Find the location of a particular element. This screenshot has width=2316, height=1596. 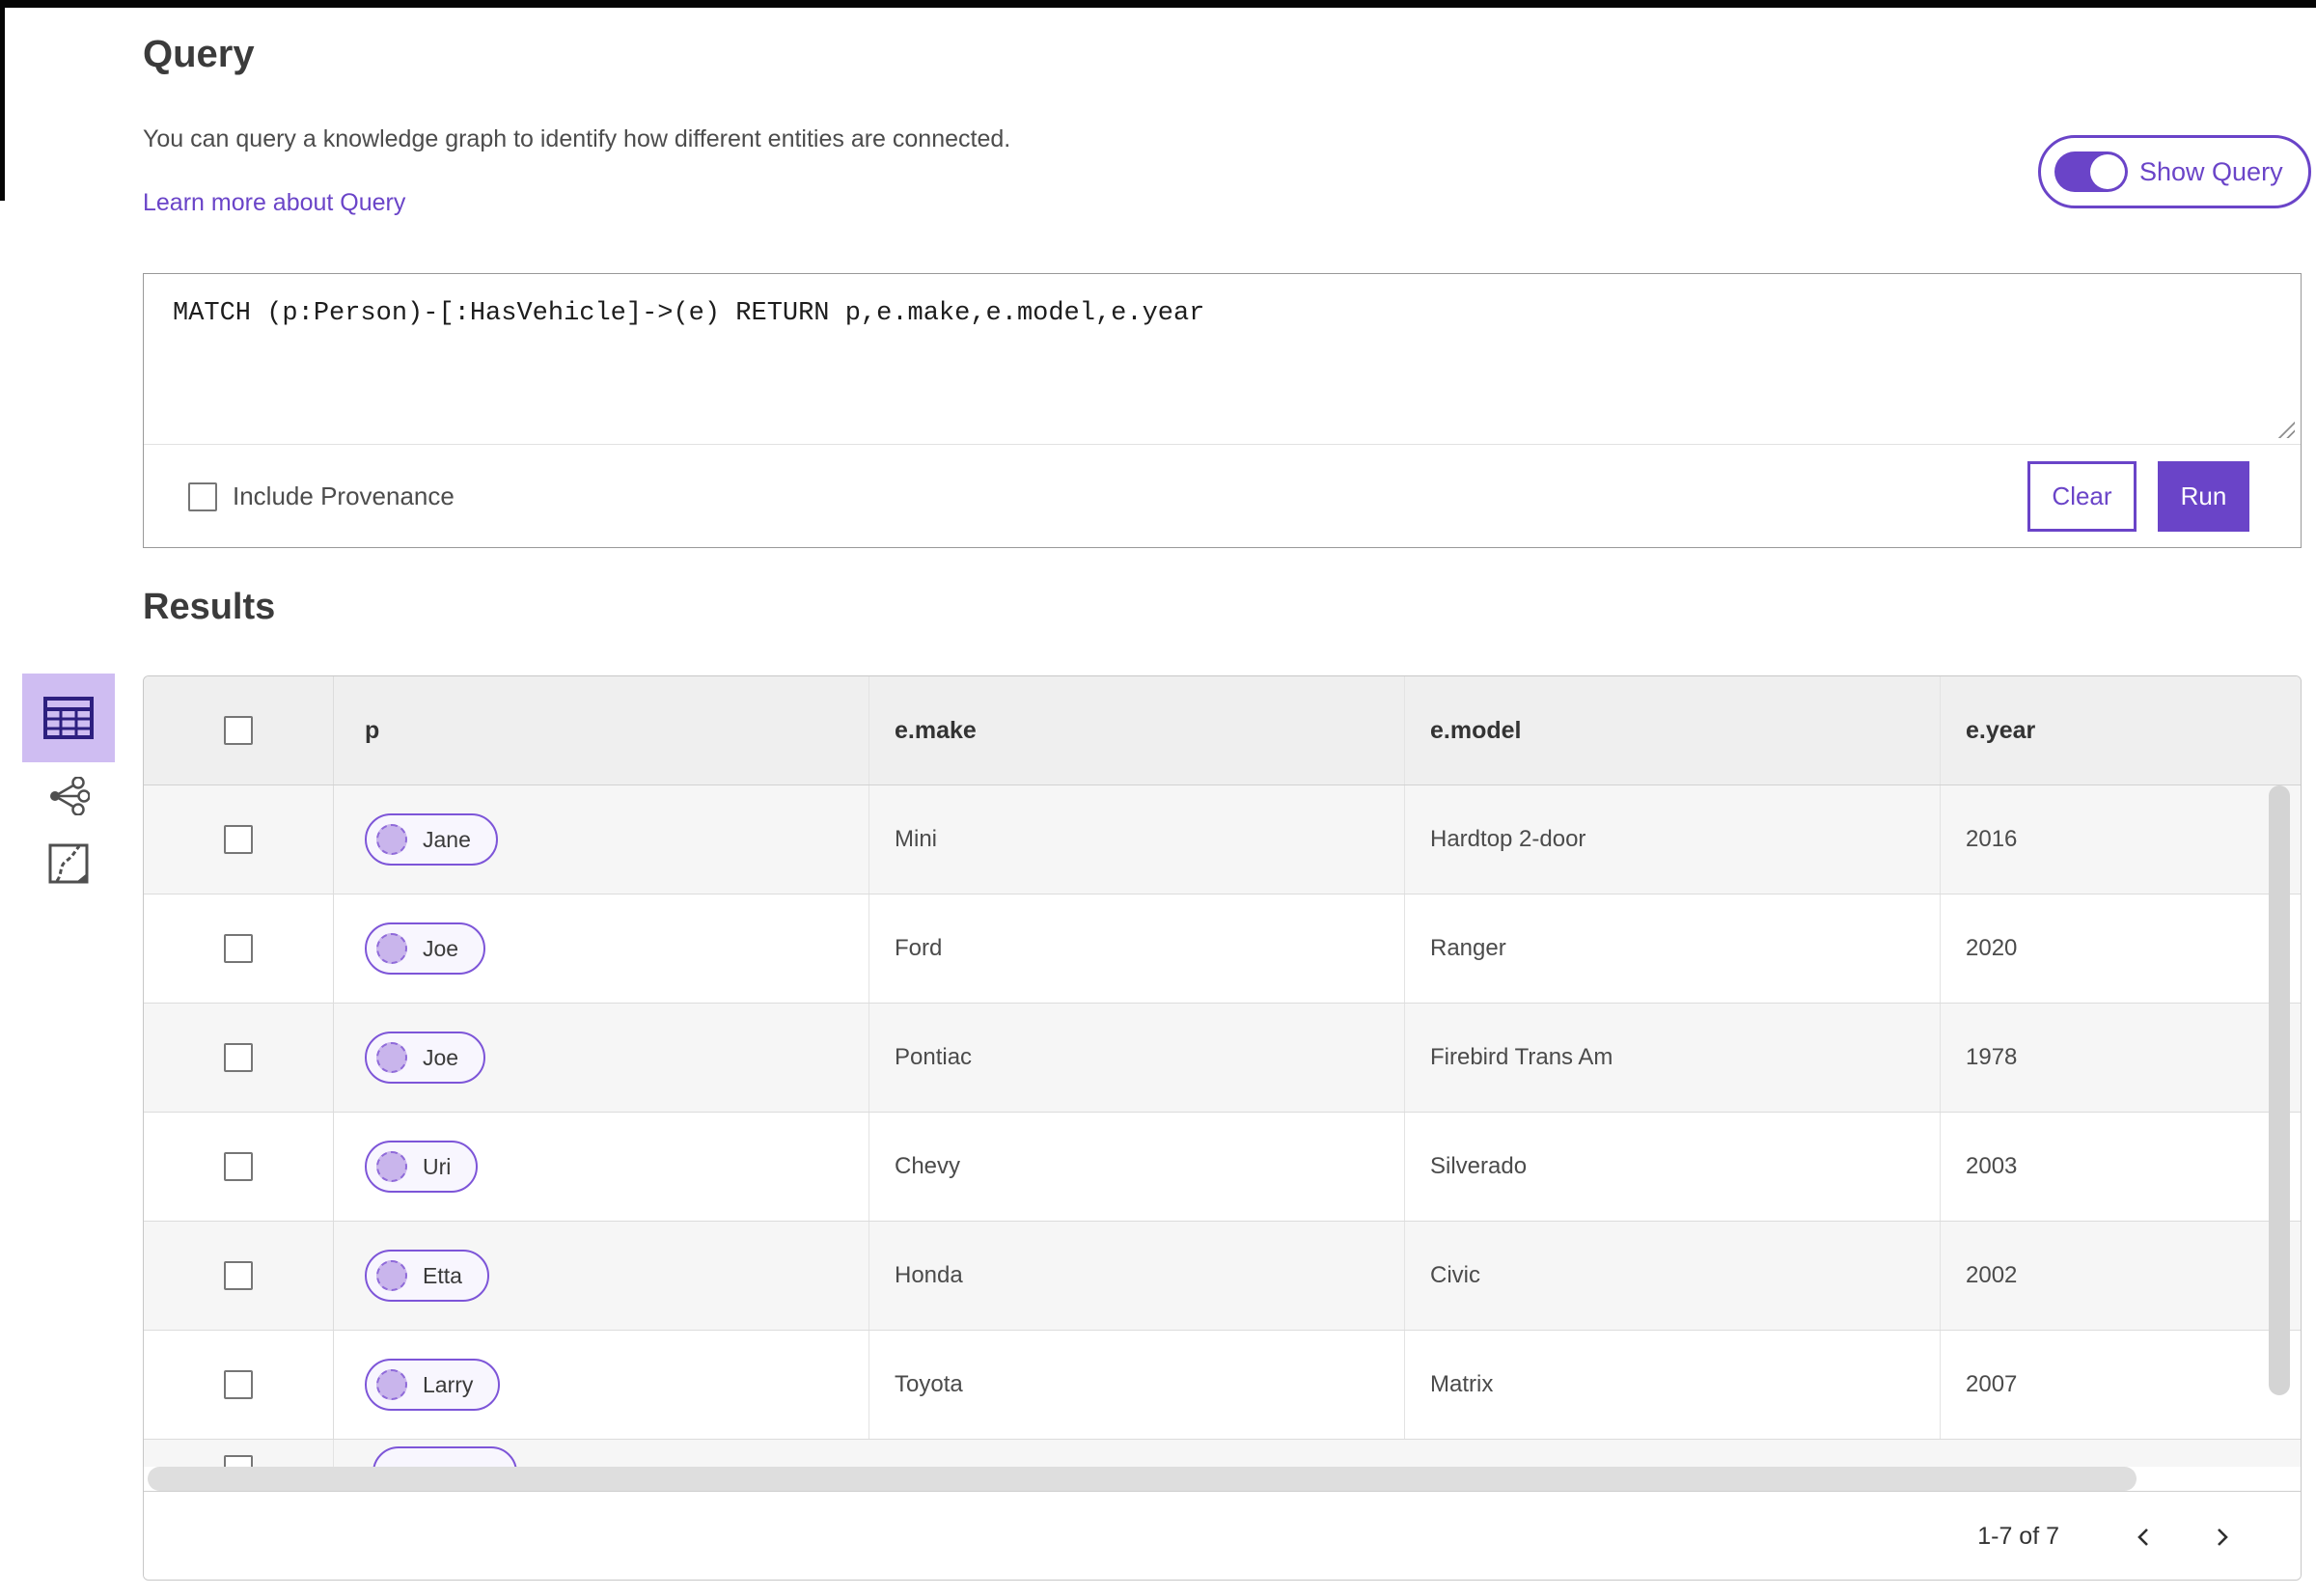

cell-value: Pontiac is located at coordinates (934, 1057).